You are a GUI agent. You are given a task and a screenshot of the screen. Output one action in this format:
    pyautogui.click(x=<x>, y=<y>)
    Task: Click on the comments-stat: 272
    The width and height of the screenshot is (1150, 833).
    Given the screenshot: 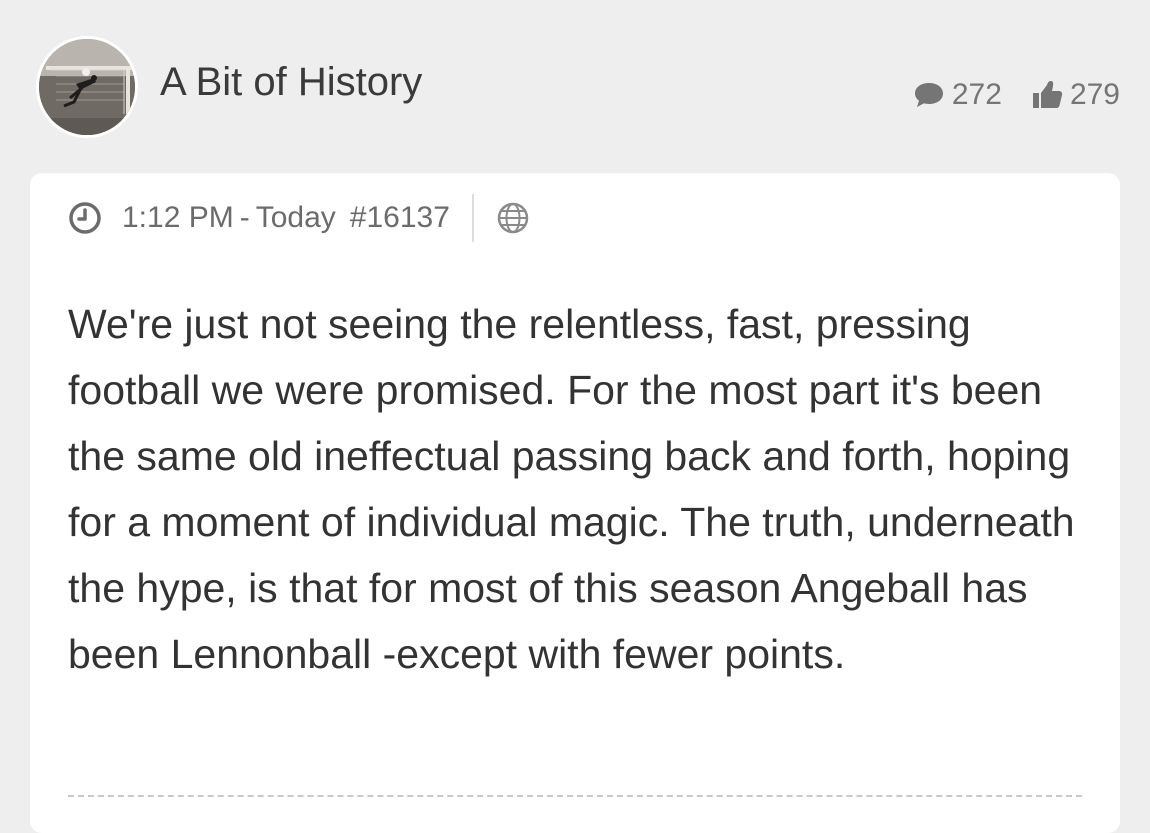 What is the action you would take?
    pyautogui.click(x=957, y=95)
    